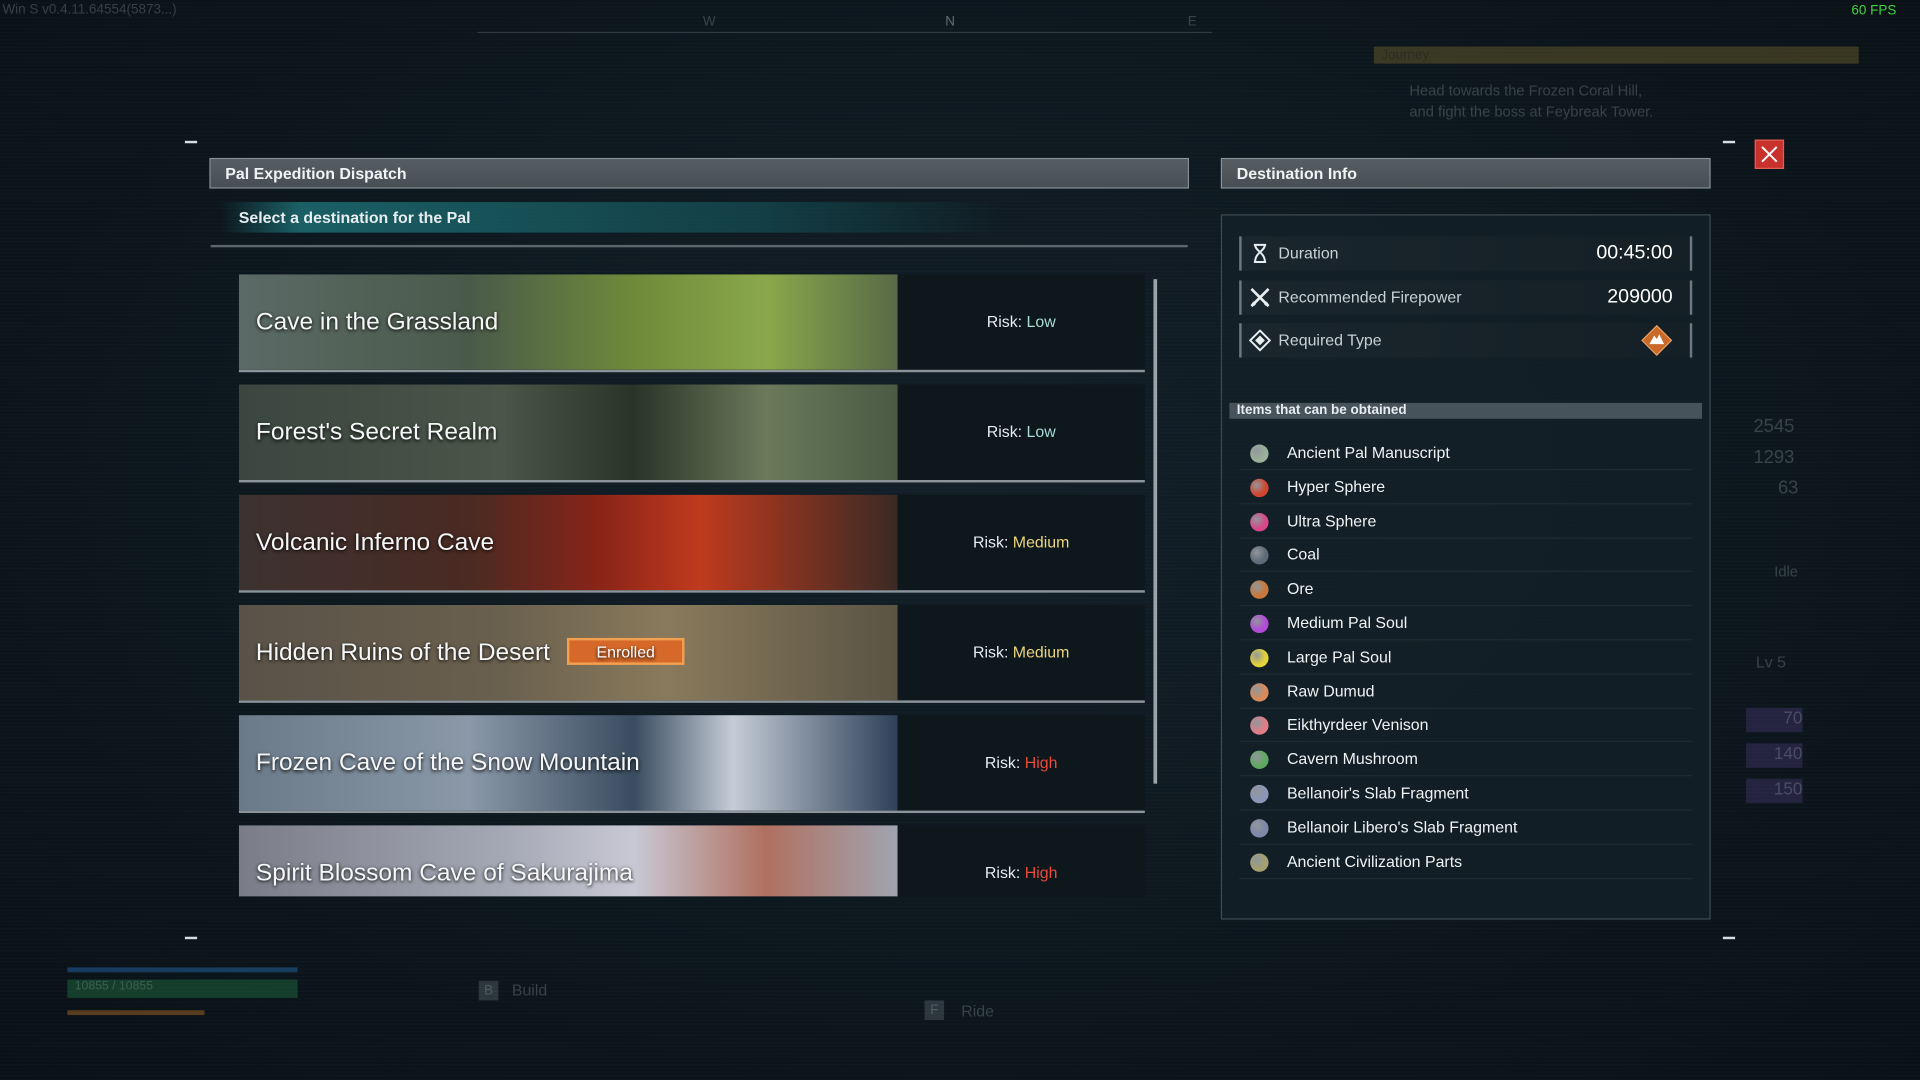  Describe the element at coordinates (1041, 431) in the screenshot. I see `risk-value: Low` at that location.